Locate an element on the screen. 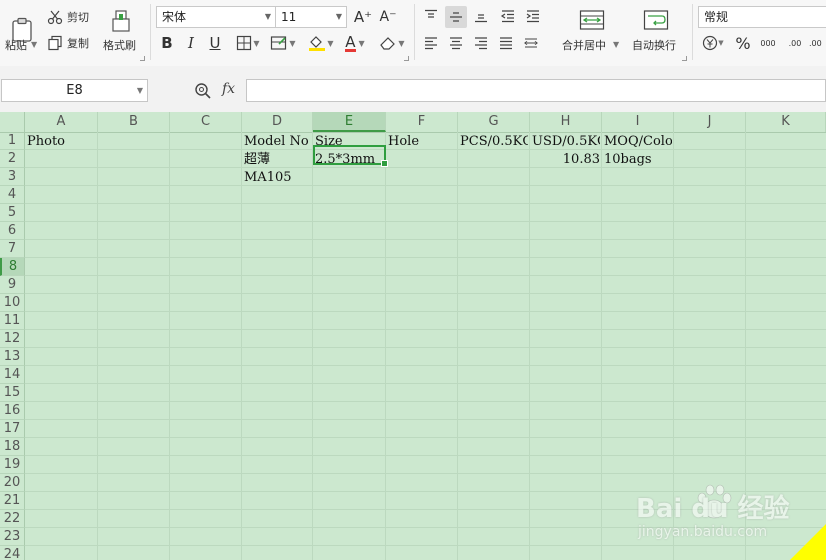 This screenshot has height=560, width=826. align-left-button is located at coordinates (431, 43).